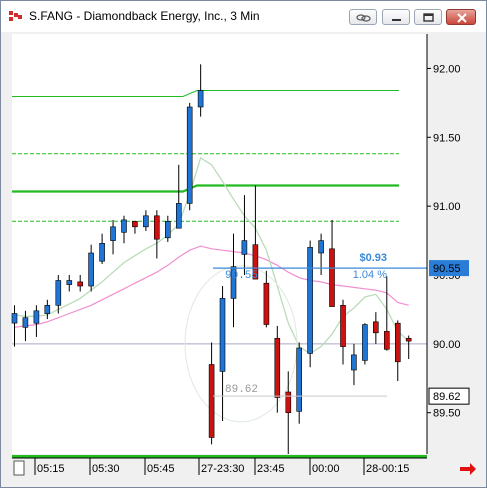 This screenshot has height=488, width=487. What do you see at coordinates (447, 207) in the screenshot?
I see `y-tick-label: 91.00` at bounding box center [447, 207].